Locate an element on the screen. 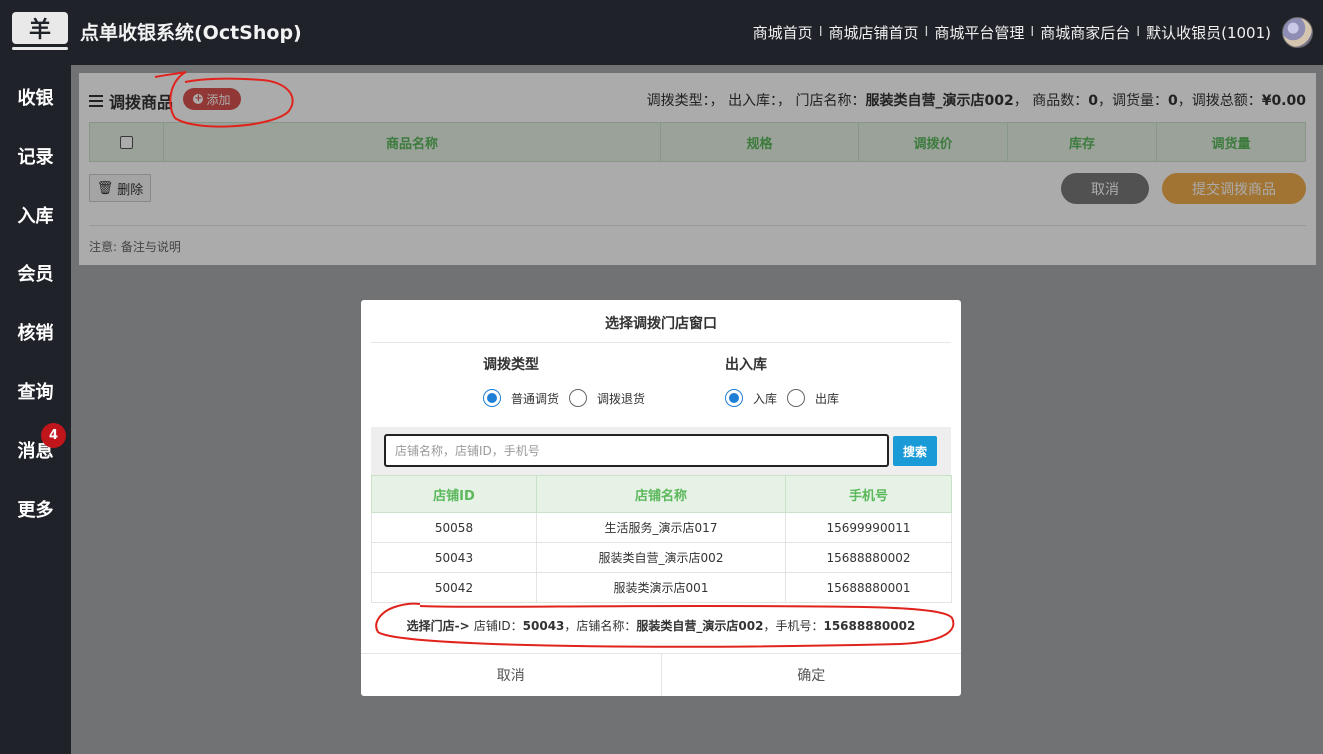 Image resolution: width=1323 pixels, height=754 pixels. sidebar-item-more: 更多 is located at coordinates (35, 509).